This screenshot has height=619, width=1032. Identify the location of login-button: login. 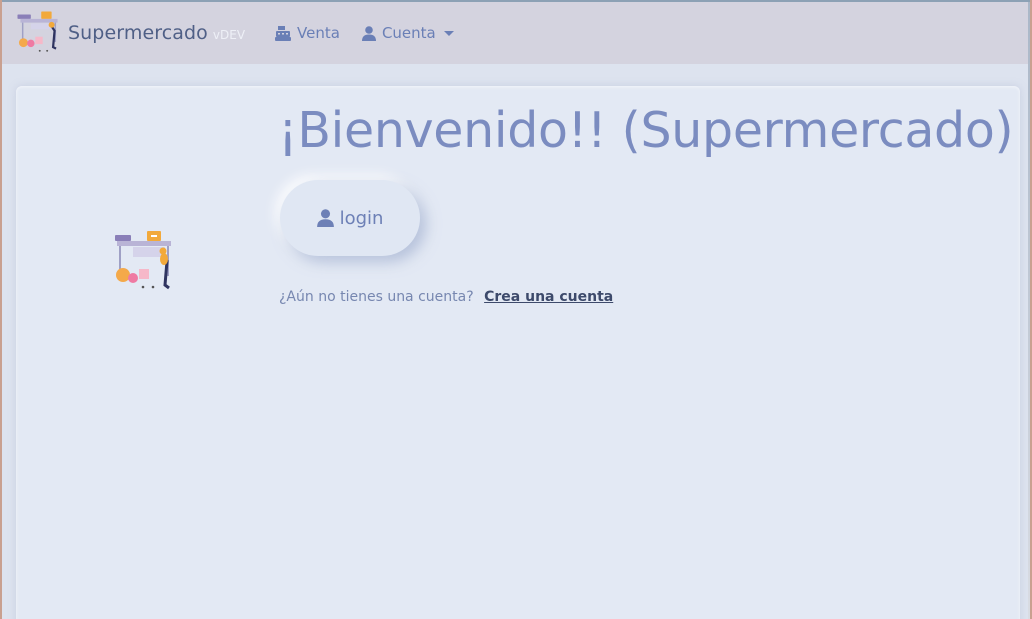
(350, 218).